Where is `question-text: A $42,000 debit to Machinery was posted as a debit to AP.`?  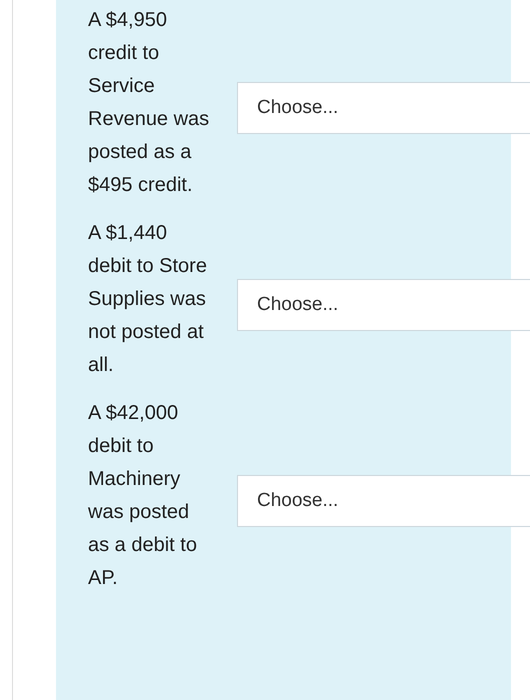 question-text: A $42,000 debit to Machinery was posted as a debit to AP. is located at coordinates (143, 496).